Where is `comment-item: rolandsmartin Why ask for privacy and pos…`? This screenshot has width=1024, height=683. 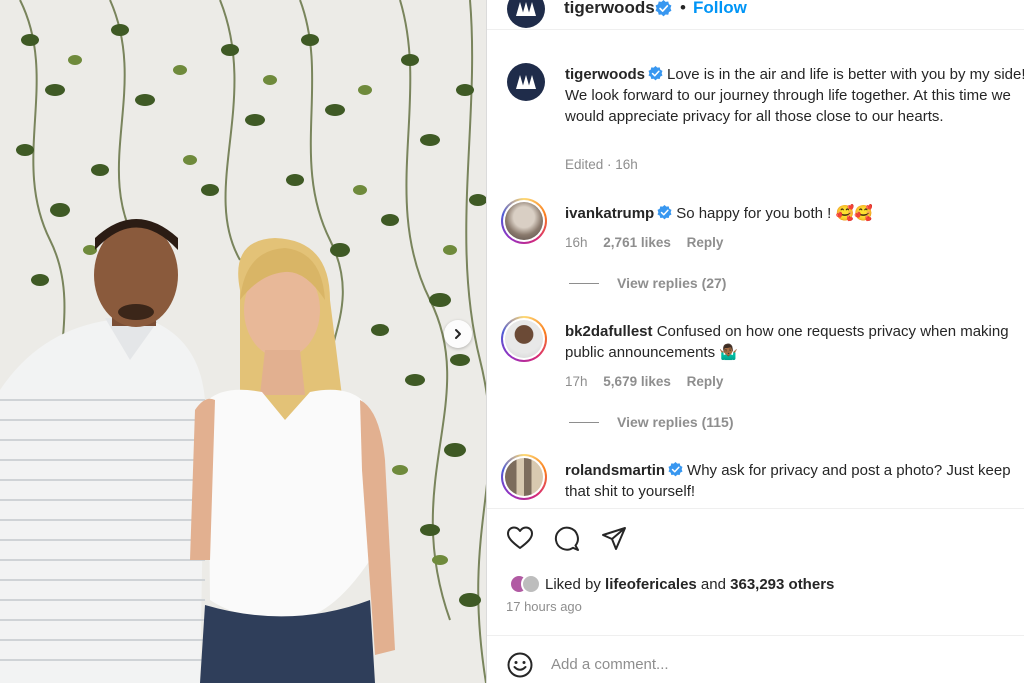
comment-item: rolandsmartin Why ask for privacy and pos… is located at coordinates (792, 481).